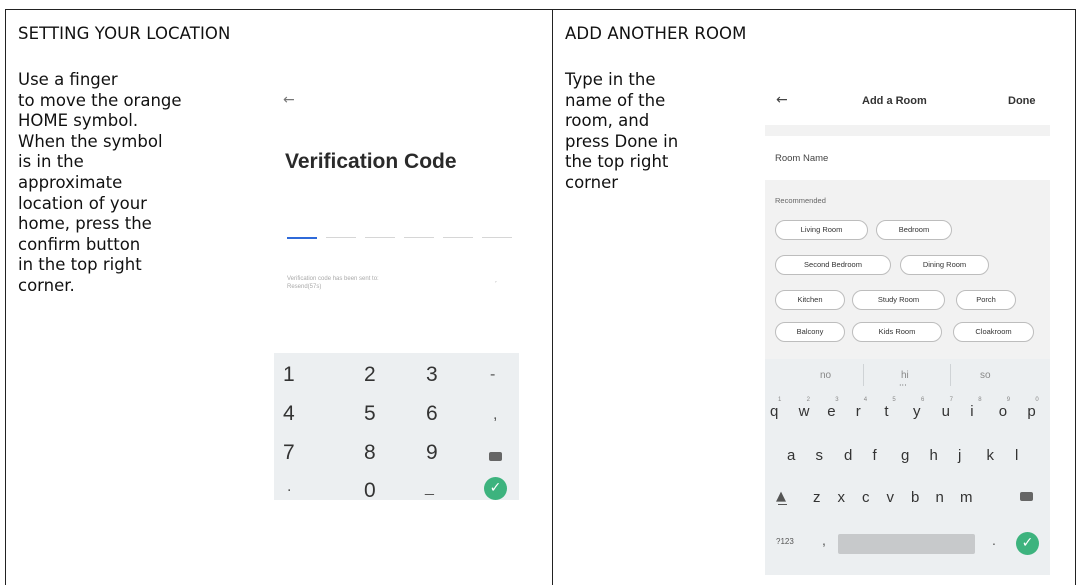 The image size is (1081, 585). What do you see at coordinates (959, 455) in the screenshot?
I see `key-j: j` at bounding box center [959, 455].